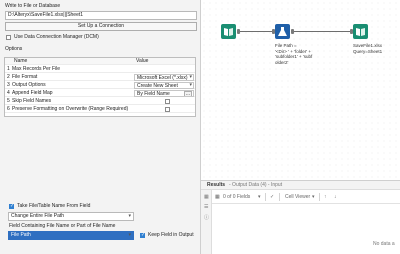 This screenshot has height=254, width=400. What do you see at coordinates (8, 93) in the screenshot?
I see `row-number: 4` at bounding box center [8, 93].